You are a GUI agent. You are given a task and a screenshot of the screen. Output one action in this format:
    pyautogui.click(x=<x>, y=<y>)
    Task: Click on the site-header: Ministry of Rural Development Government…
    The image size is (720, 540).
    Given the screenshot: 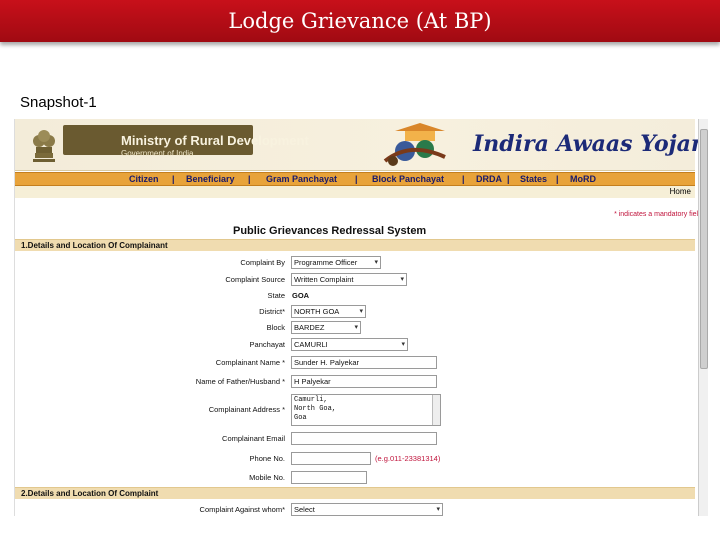 What is the action you would take?
    pyautogui.click(x=361, y=145)
    